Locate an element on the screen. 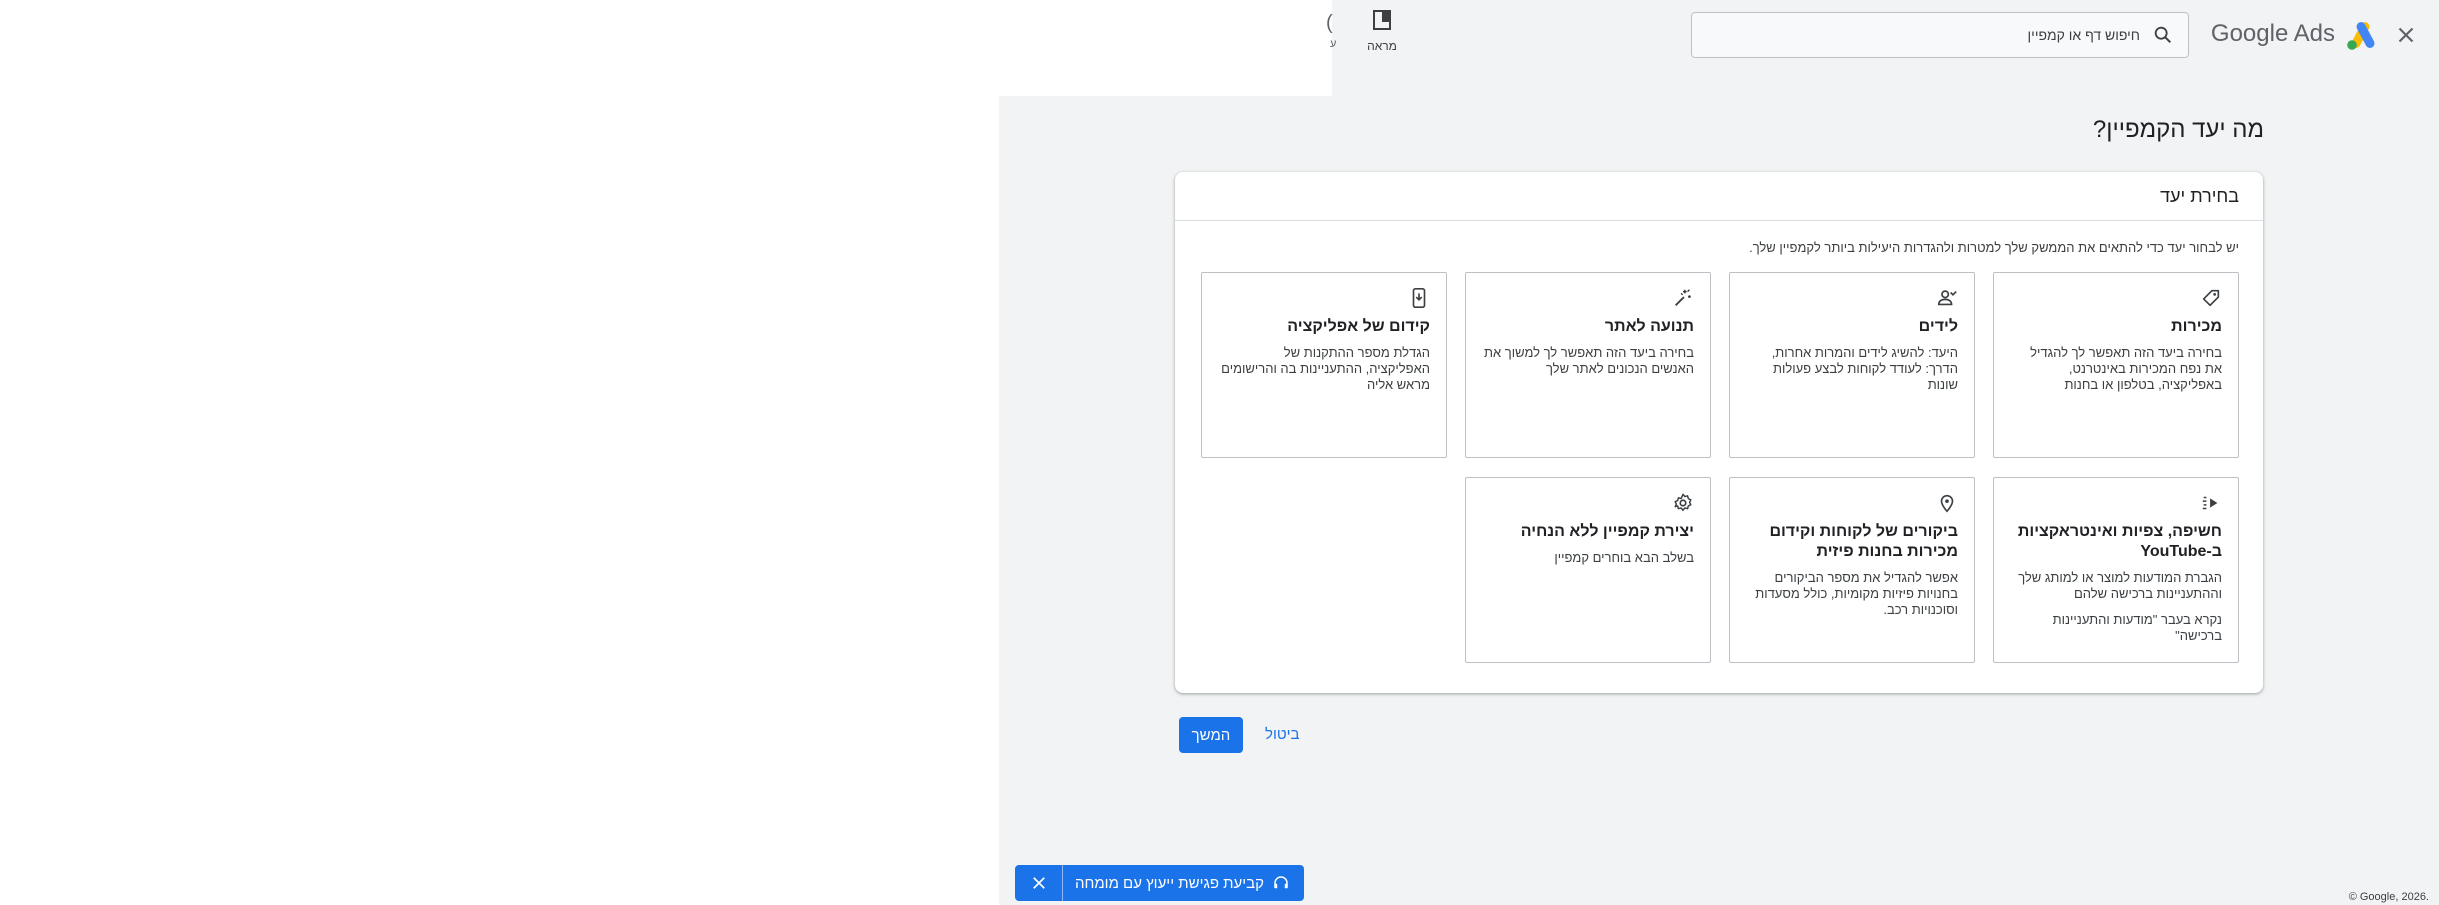 This screenshot has height=905, width=2439. blank-panel is located at coordinates (666, 48).